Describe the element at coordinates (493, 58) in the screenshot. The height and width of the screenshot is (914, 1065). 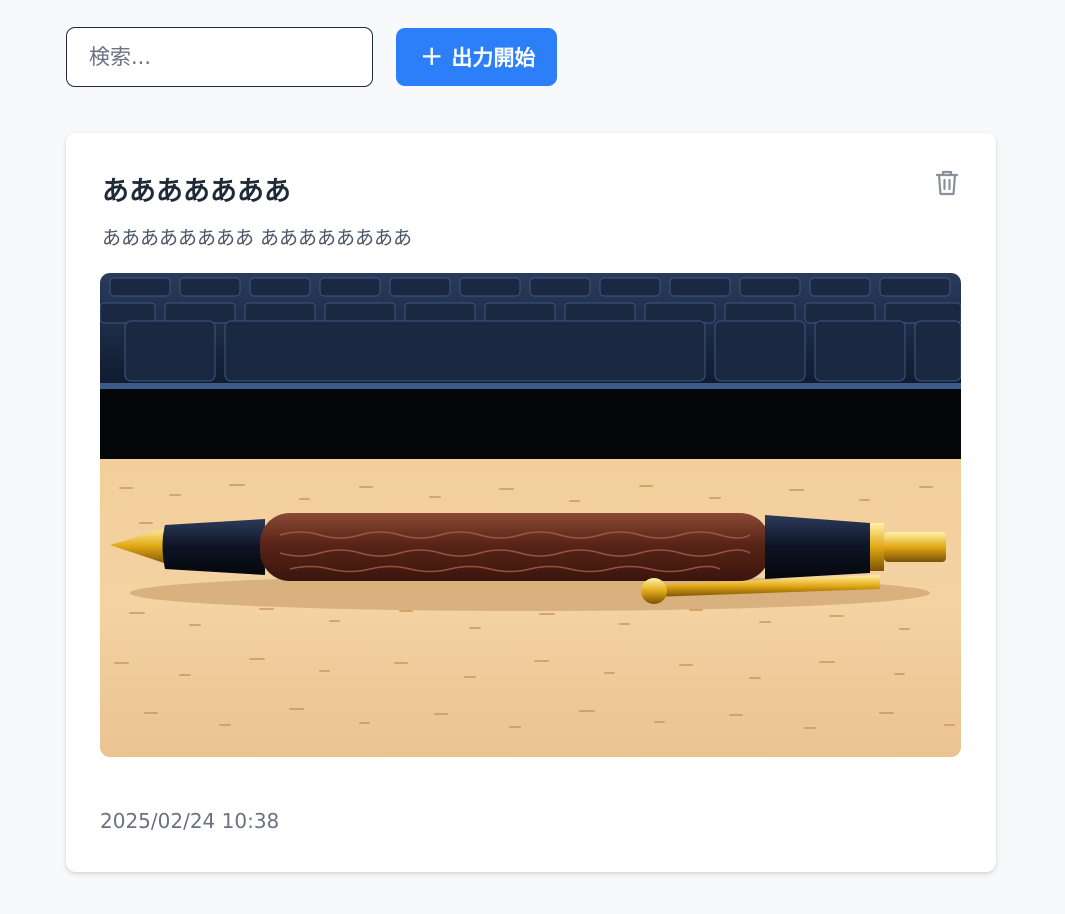
I see `start-output-label: 出力開始` at that location.